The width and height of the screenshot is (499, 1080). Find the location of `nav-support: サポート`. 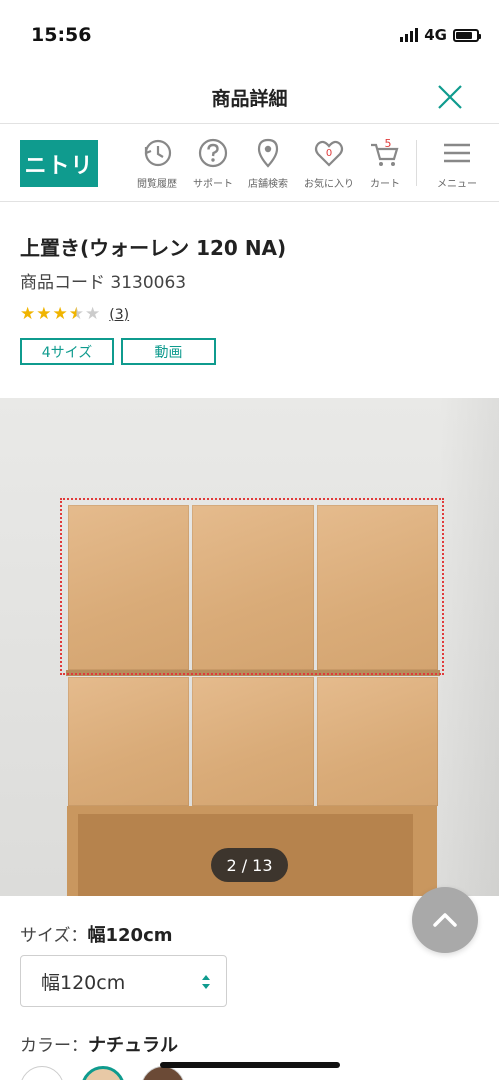

nav-support: サポート is located at coordinates (213, 163).